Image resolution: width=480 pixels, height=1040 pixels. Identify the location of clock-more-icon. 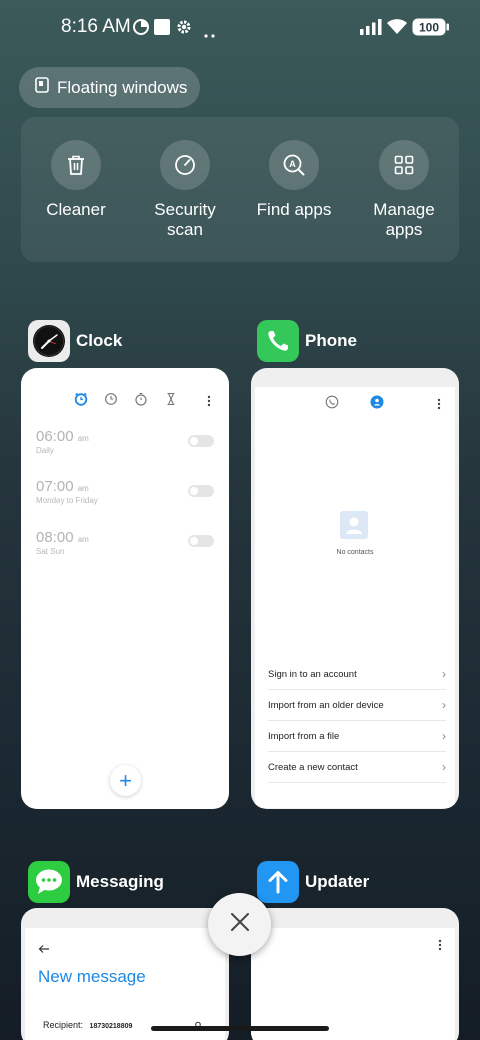
(209, 403).